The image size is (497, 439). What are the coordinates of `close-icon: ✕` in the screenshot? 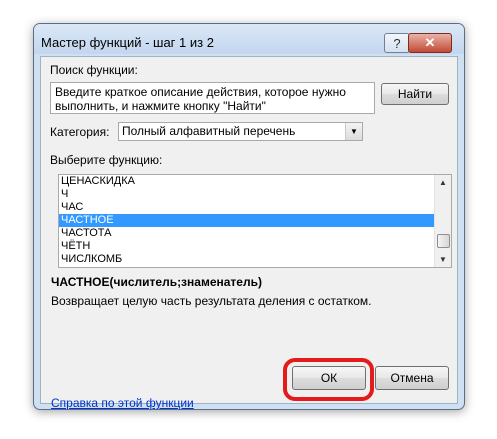 It's located at (430, 42).